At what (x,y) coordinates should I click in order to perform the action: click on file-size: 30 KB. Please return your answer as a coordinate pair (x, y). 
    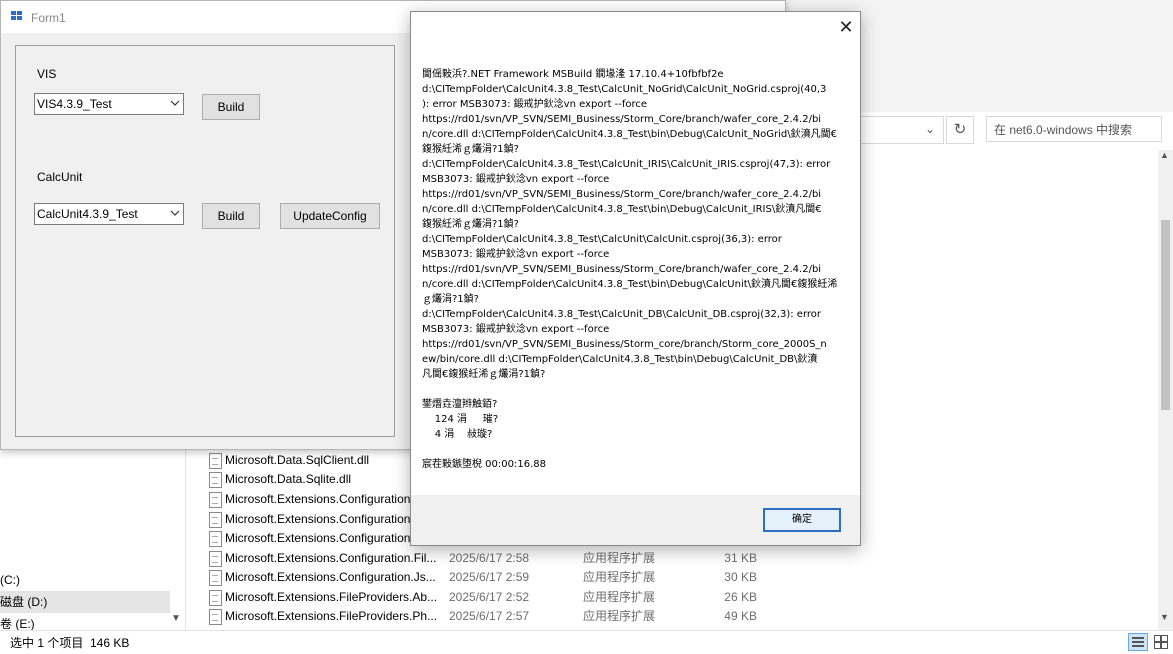
    Looking at the image, I should click on (740, 577).